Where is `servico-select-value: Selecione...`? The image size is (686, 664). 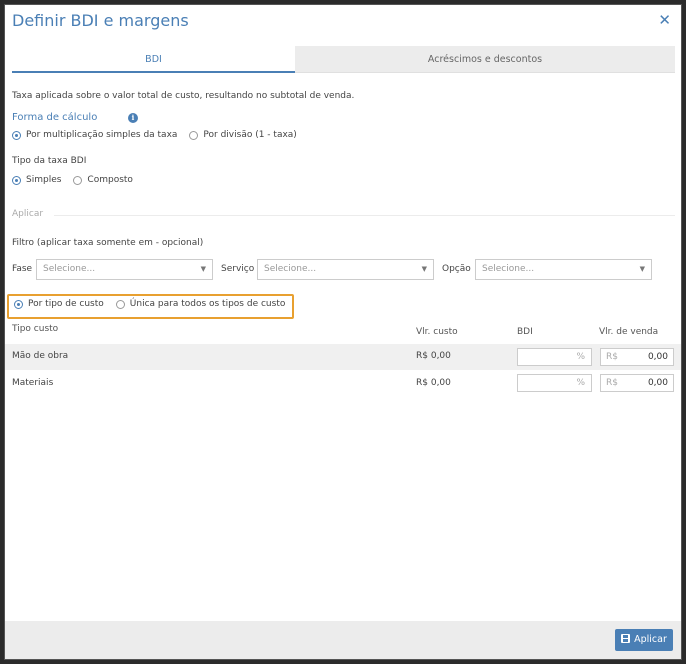
servico-select-value: Selecione... is located at coordinates (290, 269).